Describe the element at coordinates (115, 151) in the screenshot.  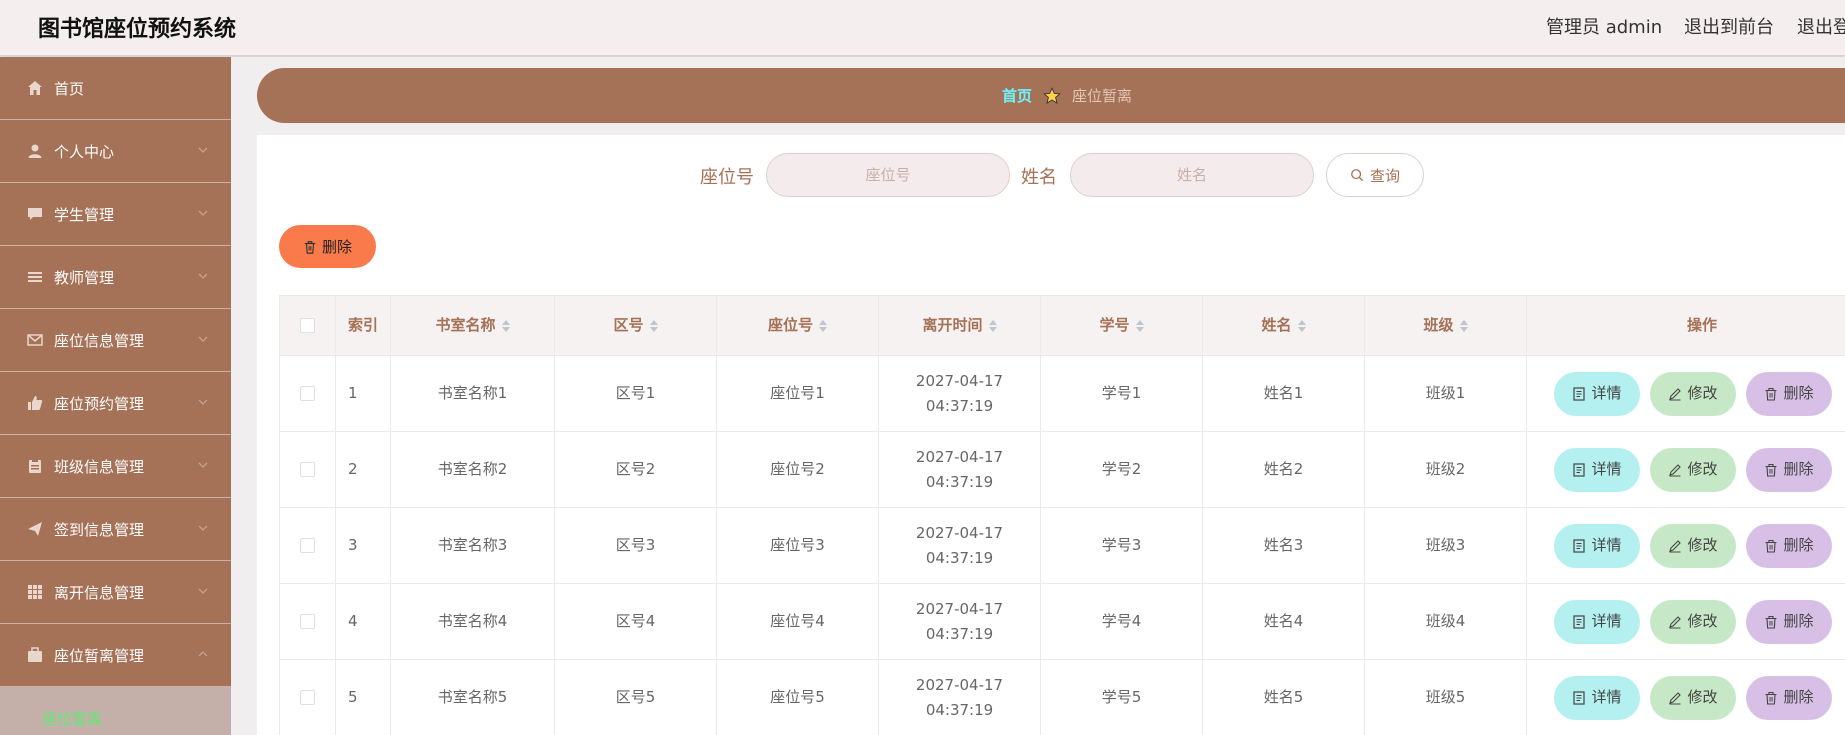
I see `sidebar-item-personal-center: 个人中心` at that location.